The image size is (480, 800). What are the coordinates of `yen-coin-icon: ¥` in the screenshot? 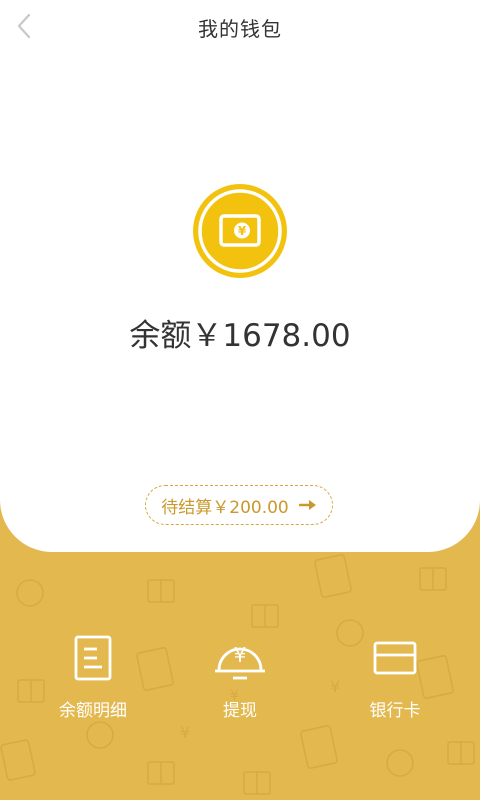 It's located at (240, 661).